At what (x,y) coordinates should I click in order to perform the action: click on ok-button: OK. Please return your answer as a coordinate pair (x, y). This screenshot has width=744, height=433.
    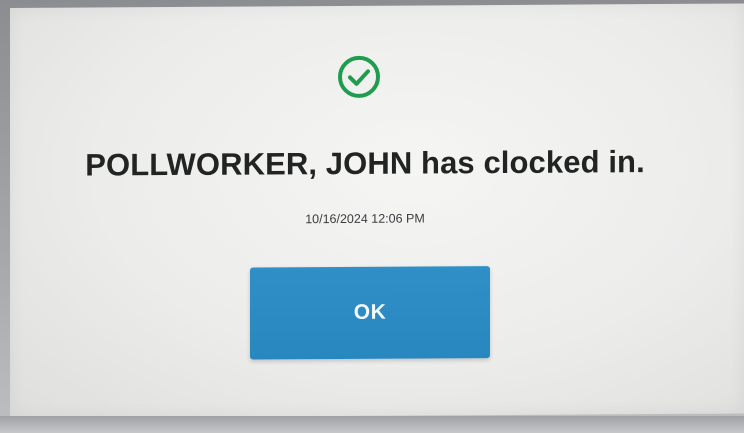
    Looking at the image, I should click on (370, 313).